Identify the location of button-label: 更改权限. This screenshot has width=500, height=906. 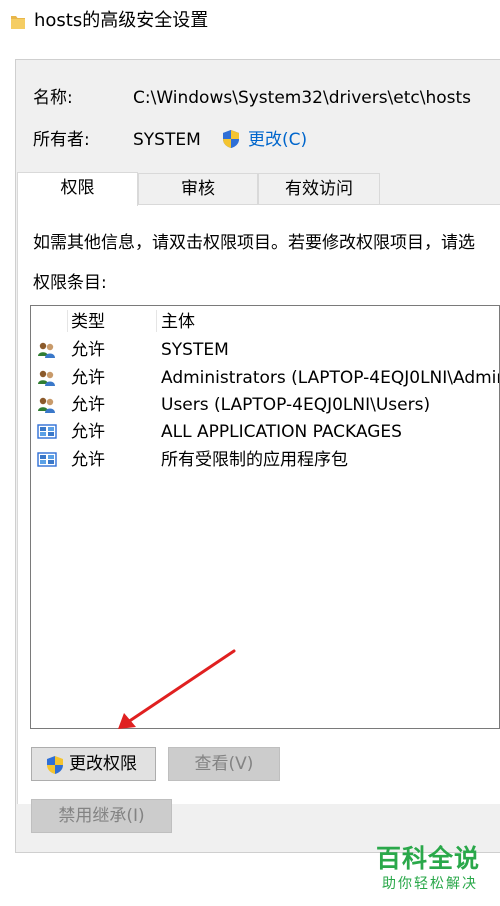
(103, 764).